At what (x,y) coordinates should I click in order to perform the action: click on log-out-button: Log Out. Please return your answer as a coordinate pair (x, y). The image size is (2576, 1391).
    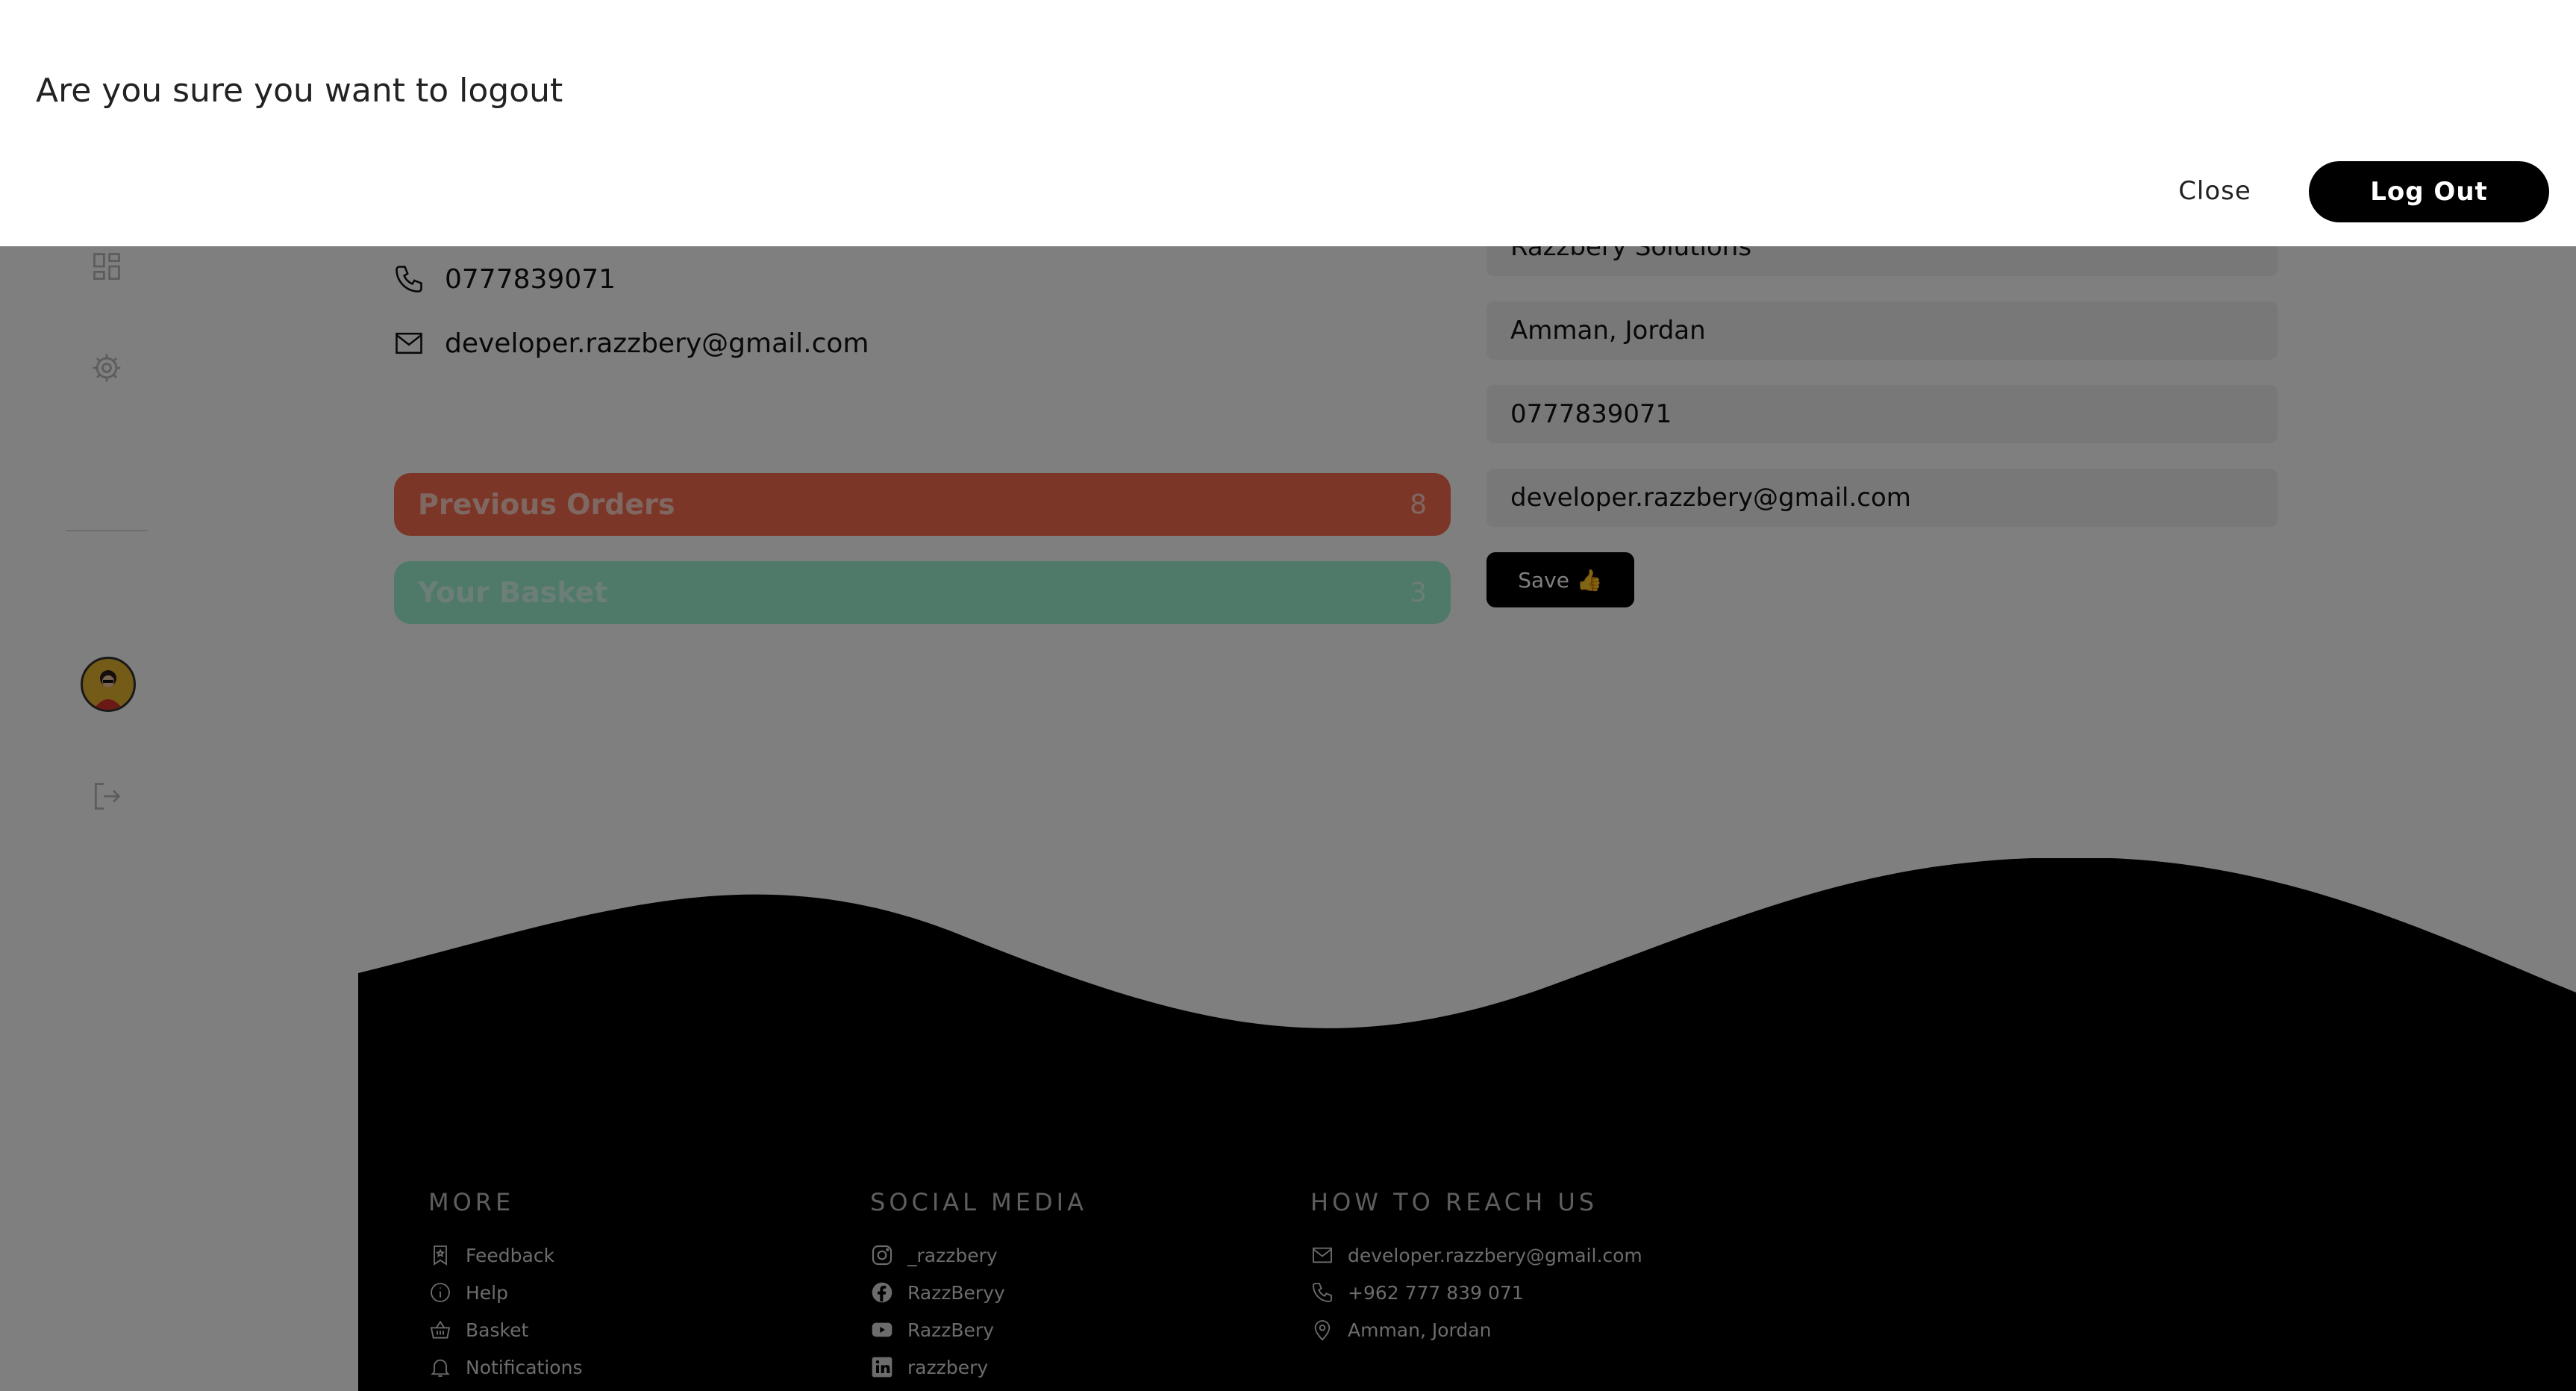
    Looking at the image, I should click on (2429, 191).